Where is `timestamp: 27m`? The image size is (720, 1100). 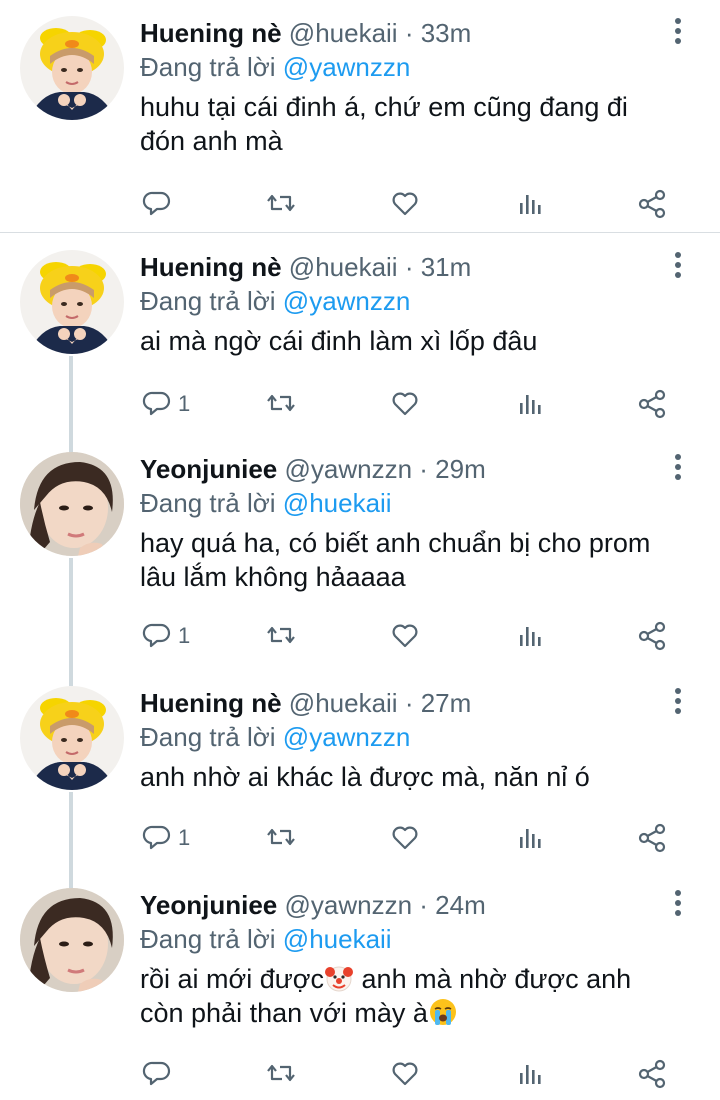 timestamp: 27m is located at coordinates (446, 703).